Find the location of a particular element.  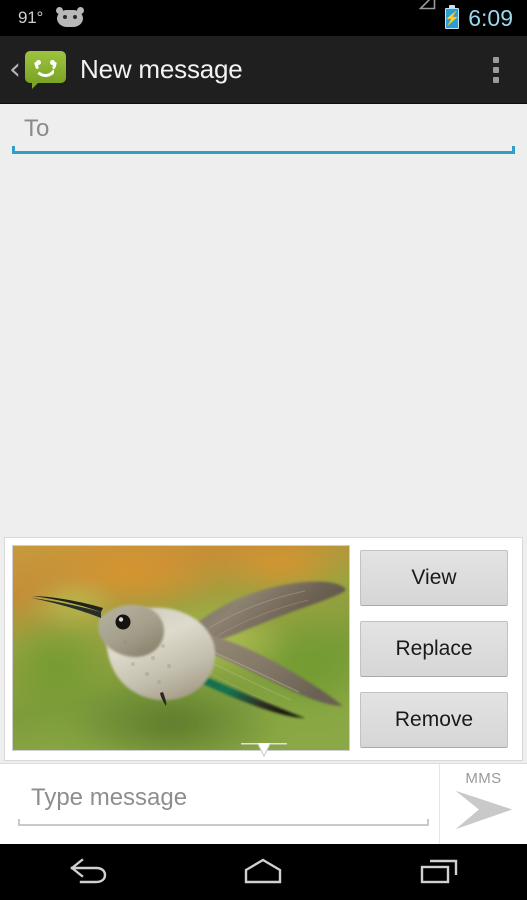

android-face-icon is located at coordinates (70, 16).